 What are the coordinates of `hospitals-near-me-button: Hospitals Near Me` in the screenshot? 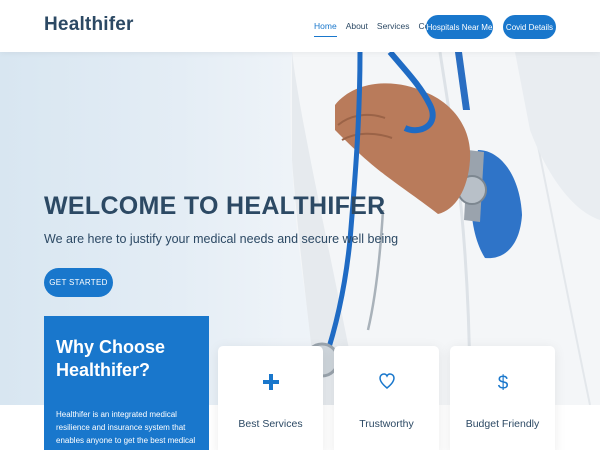 It's located at (459, 27).